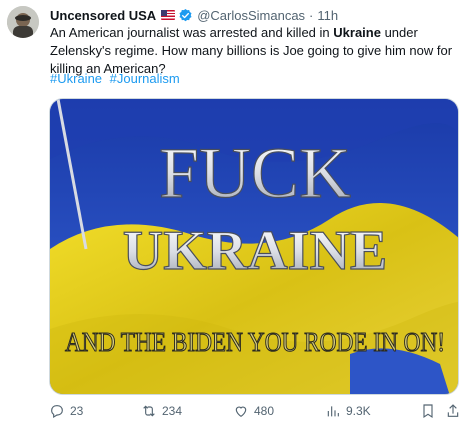 Image resolution: width=469 pixels, height=422 pixels. I want to click on bookmark-button, so click(428, 411).